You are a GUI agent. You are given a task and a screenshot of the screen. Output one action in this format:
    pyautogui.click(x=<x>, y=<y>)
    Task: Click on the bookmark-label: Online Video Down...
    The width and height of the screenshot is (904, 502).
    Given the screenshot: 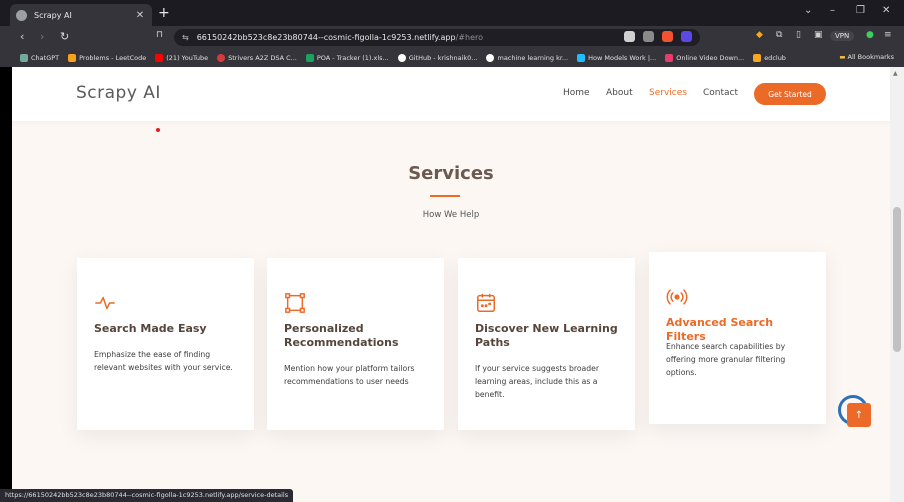 What is the action you would take?
    pyautogui.click(x=710, y=57)
    